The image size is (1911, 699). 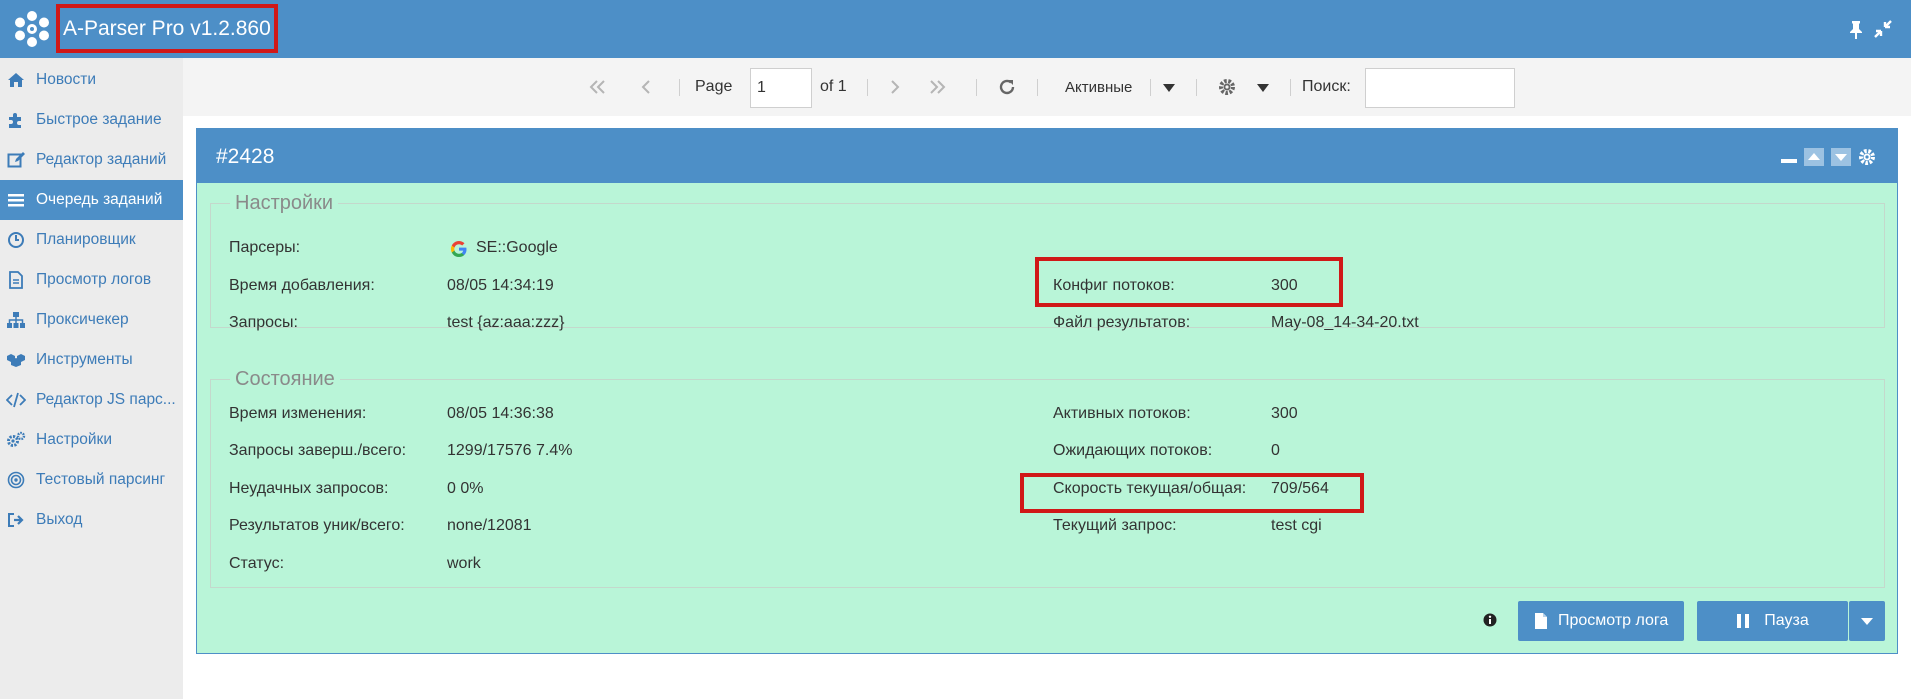 What do you see at coordinates (506, 322) in the screenshot?
I see `queries-value: test {az:aaa:zzz}` at bounding box center [506, 322].